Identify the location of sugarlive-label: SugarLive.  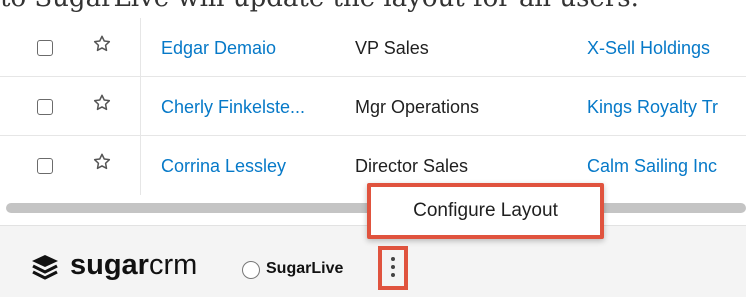
(304, 269).